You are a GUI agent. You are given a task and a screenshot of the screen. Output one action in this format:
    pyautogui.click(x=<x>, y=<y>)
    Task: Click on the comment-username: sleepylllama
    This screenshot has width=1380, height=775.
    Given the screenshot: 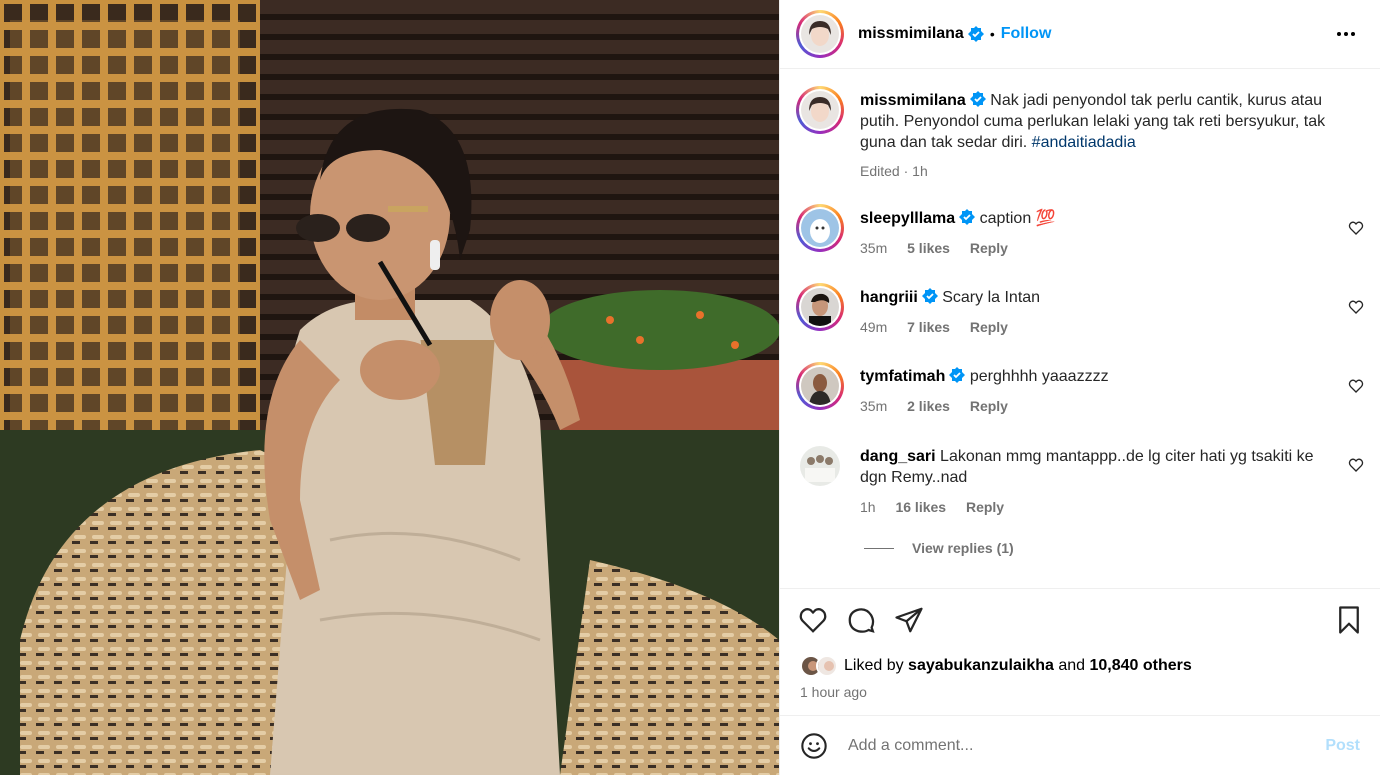 What is the action you would take?
    pyautogui.click(x=907, y=218)
    